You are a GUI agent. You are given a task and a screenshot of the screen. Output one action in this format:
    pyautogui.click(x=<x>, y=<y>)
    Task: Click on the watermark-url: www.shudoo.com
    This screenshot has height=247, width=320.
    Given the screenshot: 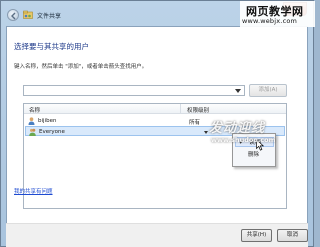 What is the action you would take?
    pyautogui.click(x=243, y=140)
    